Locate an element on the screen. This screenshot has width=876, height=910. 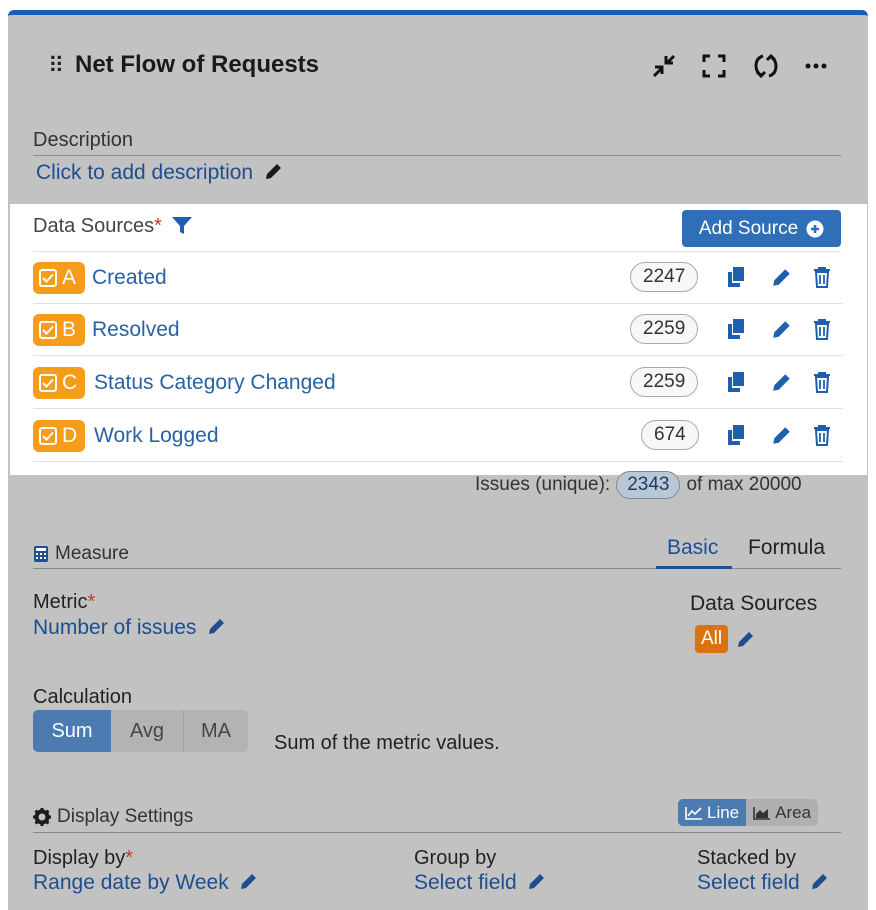
ds-selector: All is located at coordinates (725, 639).